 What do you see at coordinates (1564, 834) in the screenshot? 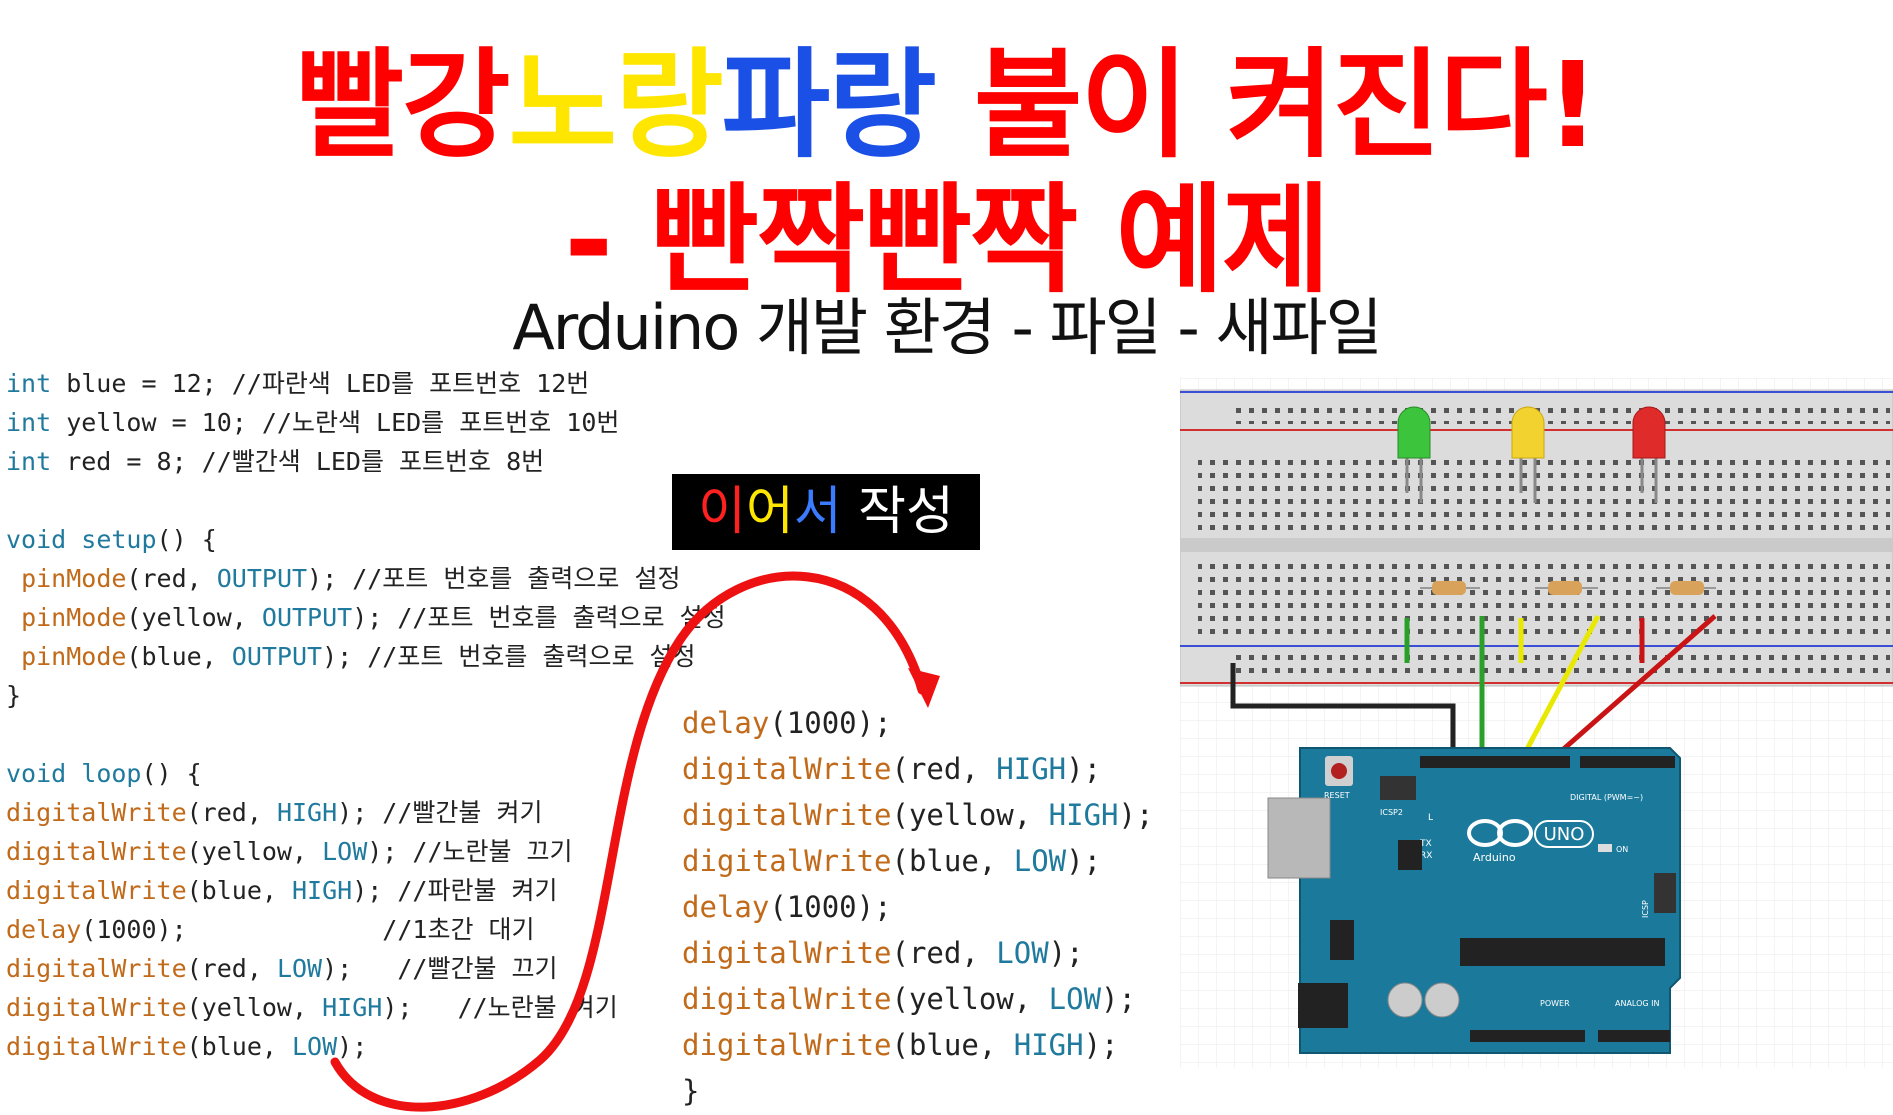
I see `uno-label: UNO` at bounding box center [1564, 834].